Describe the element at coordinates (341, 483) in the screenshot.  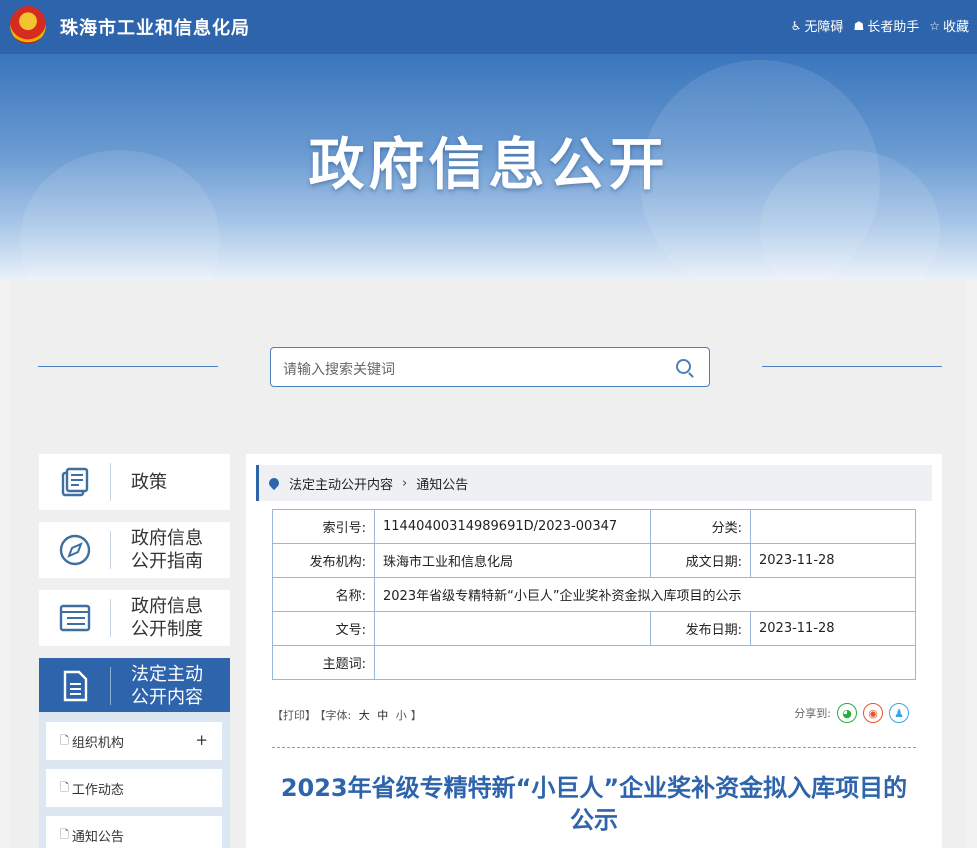
I see `breadcrumb-item: 法定主动公开内容` at that location.